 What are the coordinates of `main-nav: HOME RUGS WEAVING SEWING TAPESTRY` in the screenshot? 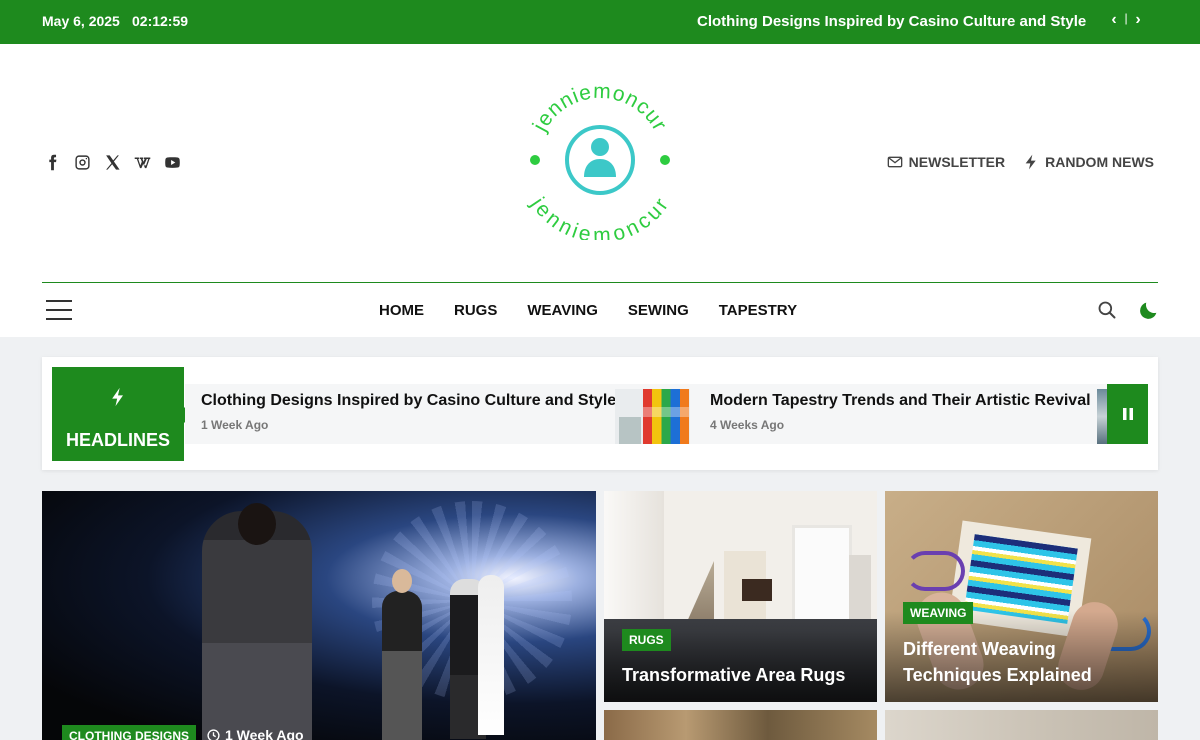 It's located at (588, 310).